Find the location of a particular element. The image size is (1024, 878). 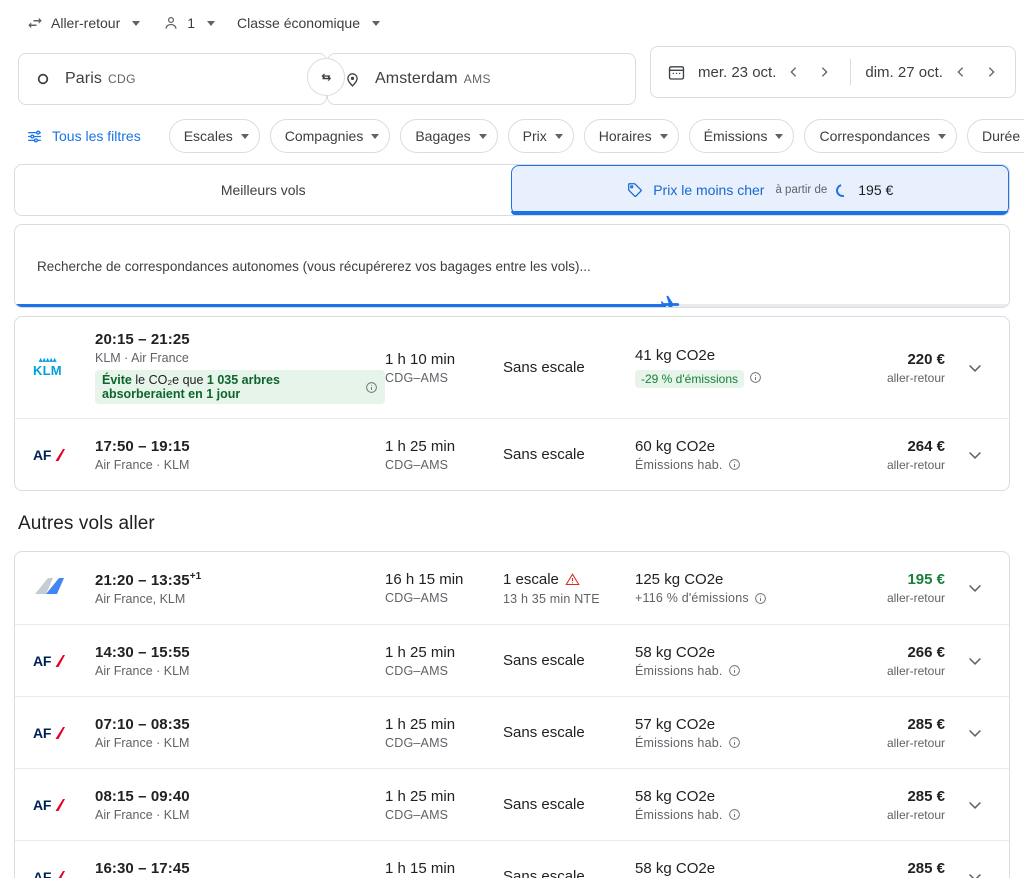

flight-times-column: 21:20 – 13:35+1 Air France, KLM is located at coordinates (240, 588).